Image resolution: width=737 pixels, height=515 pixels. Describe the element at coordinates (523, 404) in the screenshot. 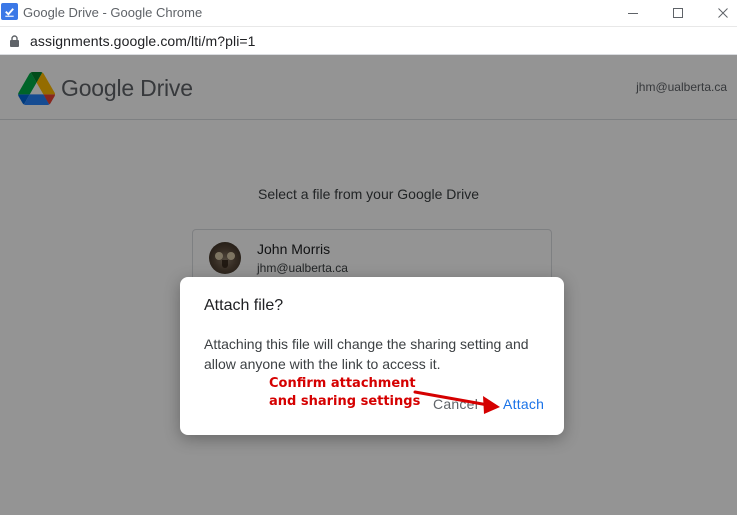

I see `attach-button: Attach` at that location.